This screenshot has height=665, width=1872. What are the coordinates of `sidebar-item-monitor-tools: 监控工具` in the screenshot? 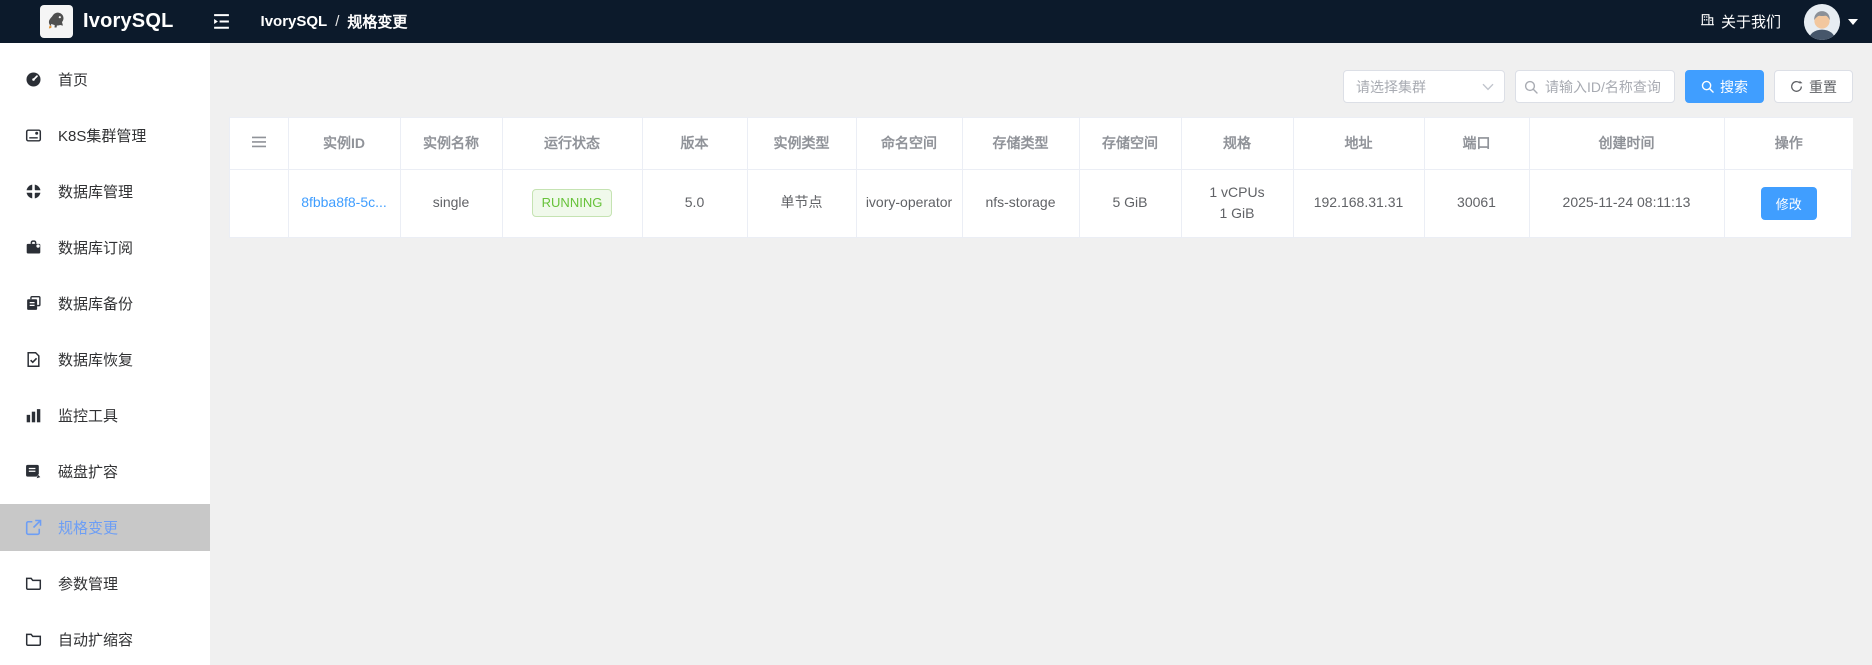 It's located at (105, 415).